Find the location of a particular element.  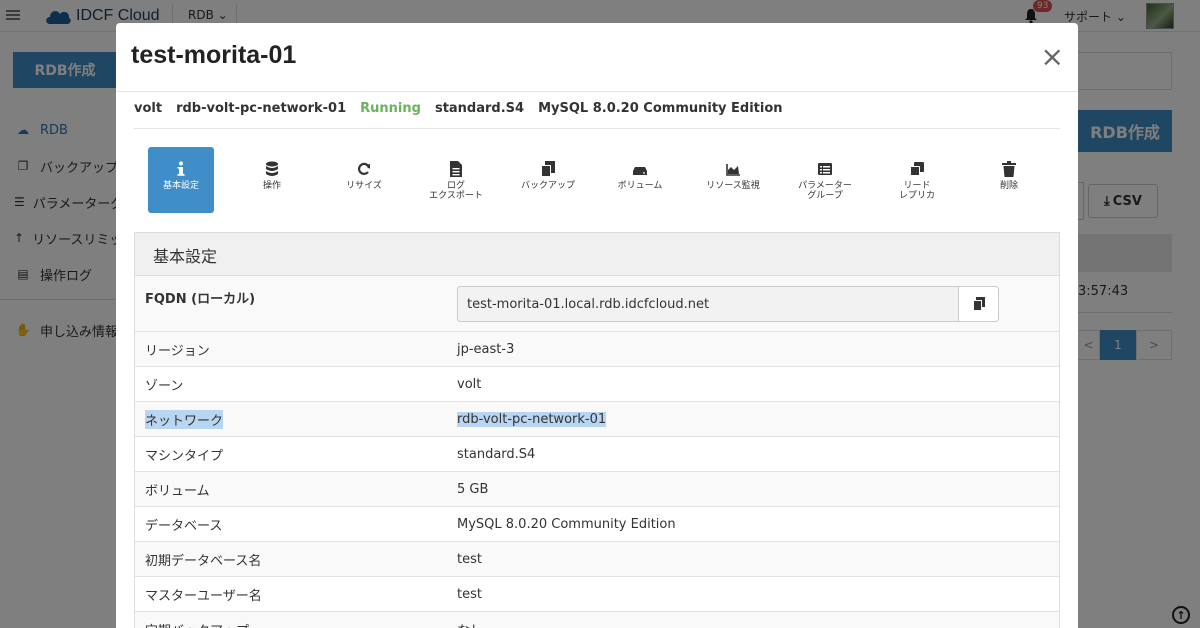

hdd-icon is located at coordinates (640, 171).